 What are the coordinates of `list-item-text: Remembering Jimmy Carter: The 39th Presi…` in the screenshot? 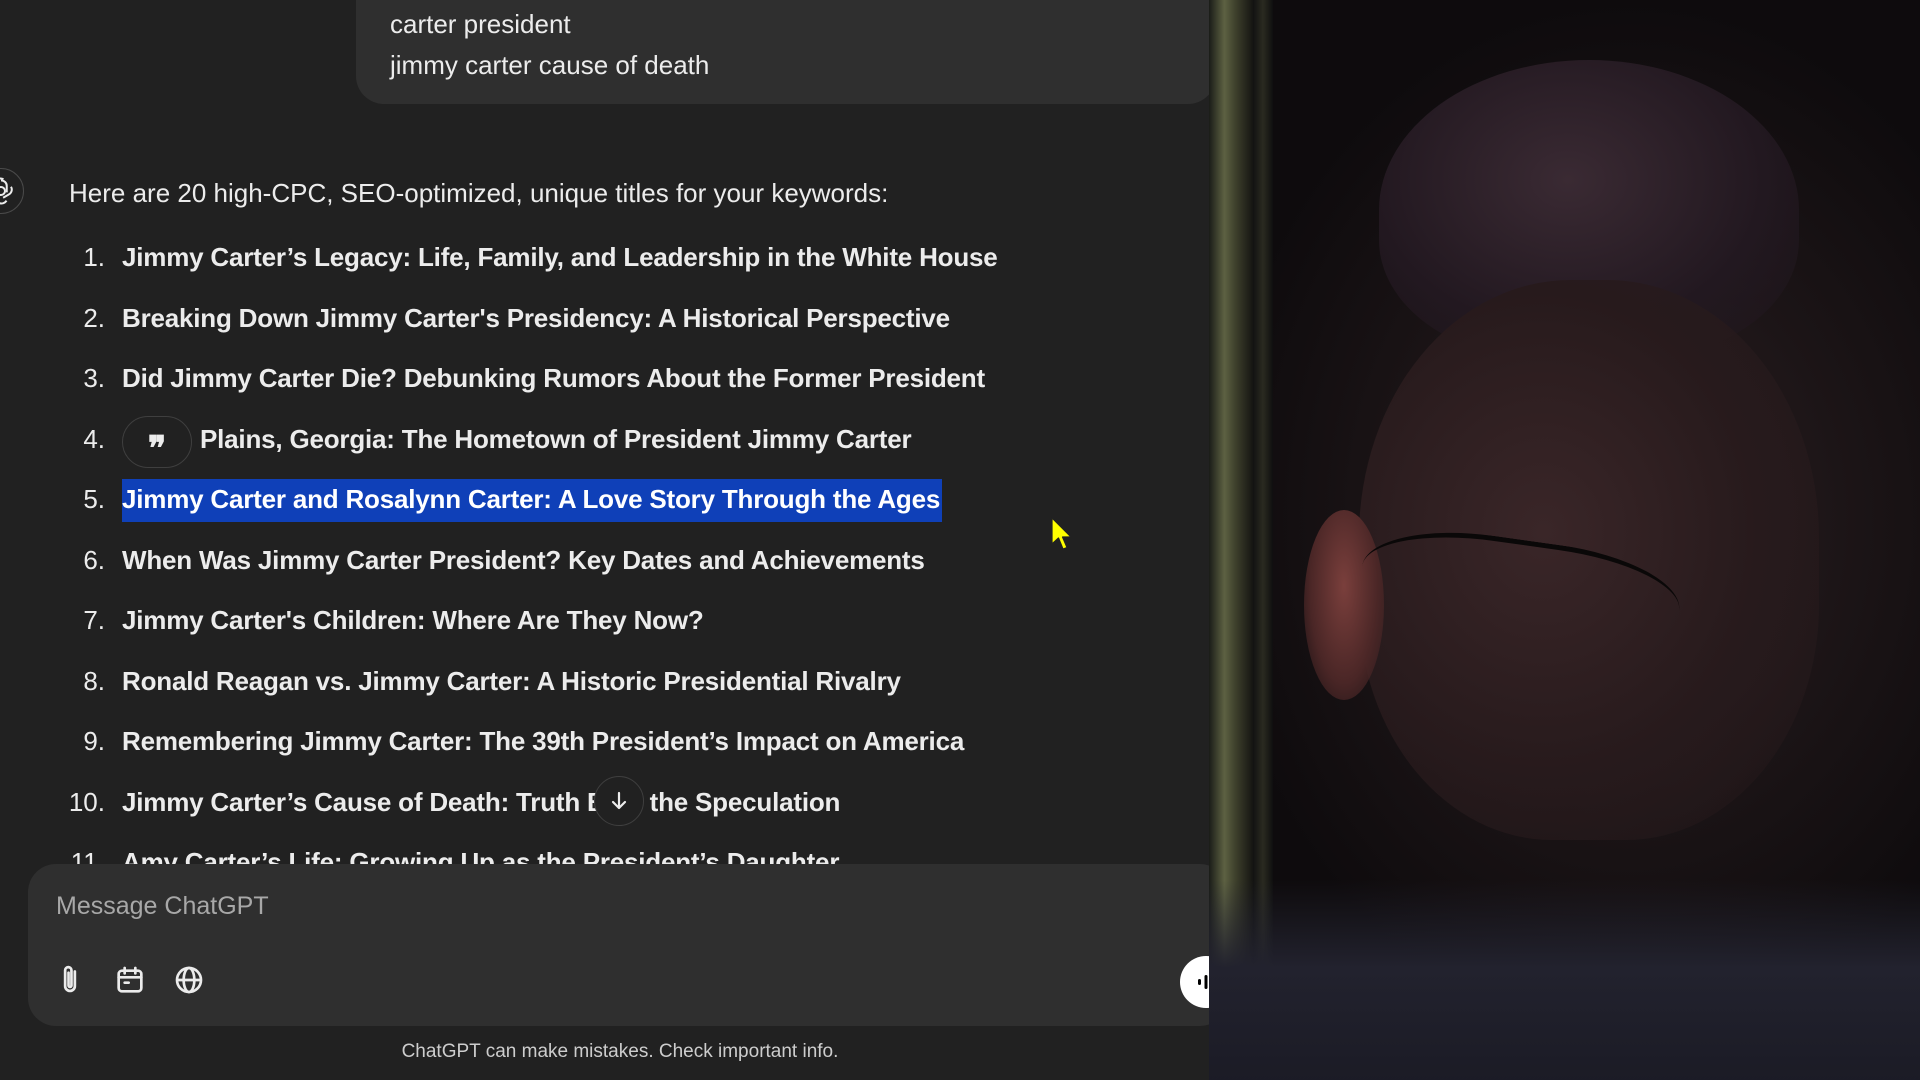 It's located at (543, 741).